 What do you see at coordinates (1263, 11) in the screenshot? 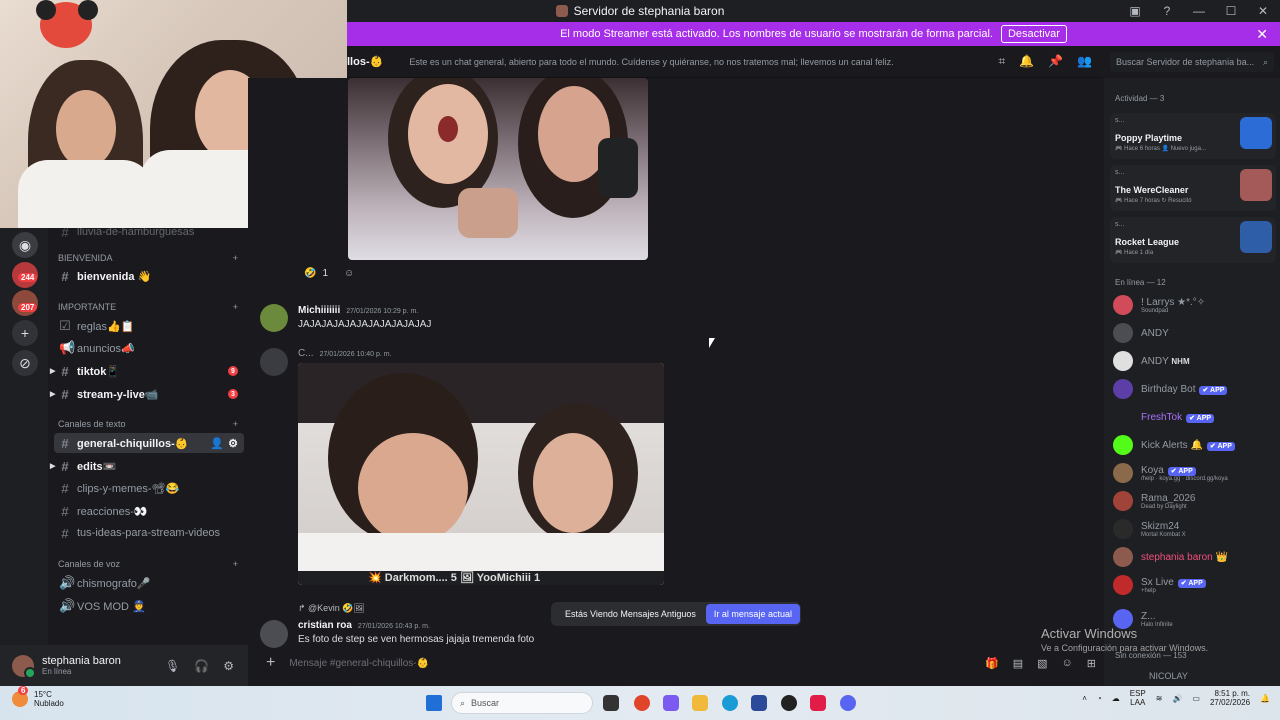
I see `close-icon: ✕` at bounding box center [1263, 11].